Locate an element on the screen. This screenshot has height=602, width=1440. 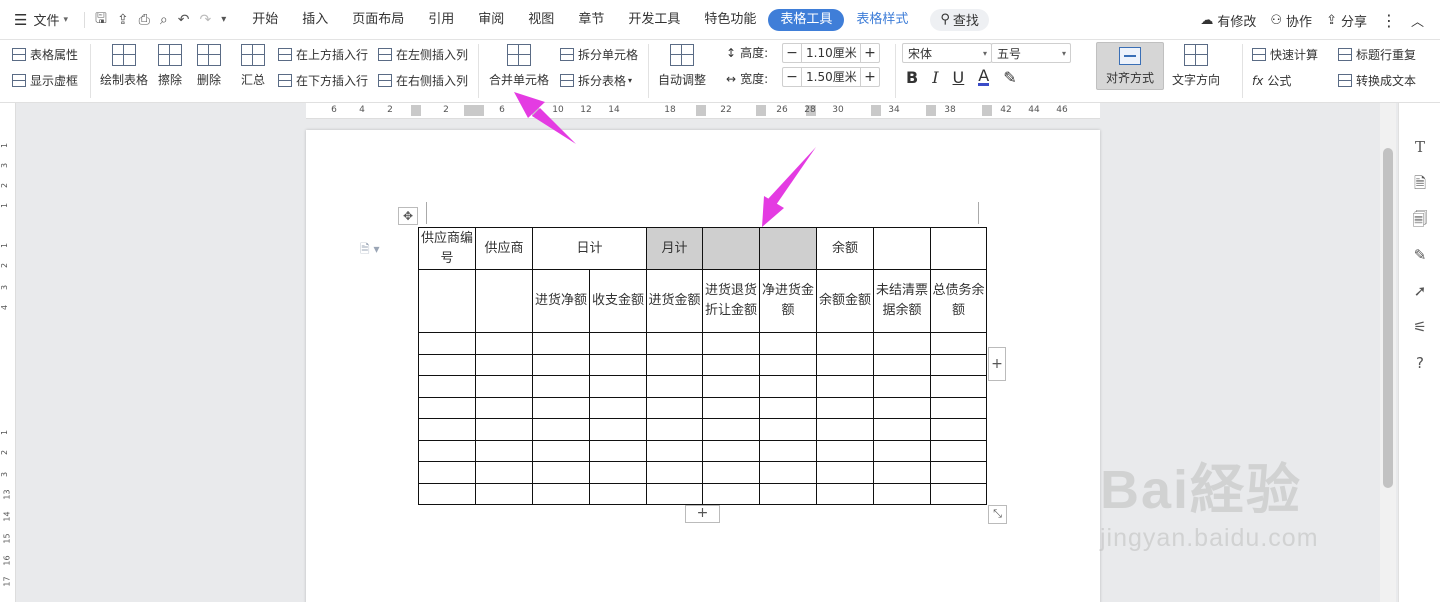
table-cell: 进货金额 is located at coordinates (674, 301).